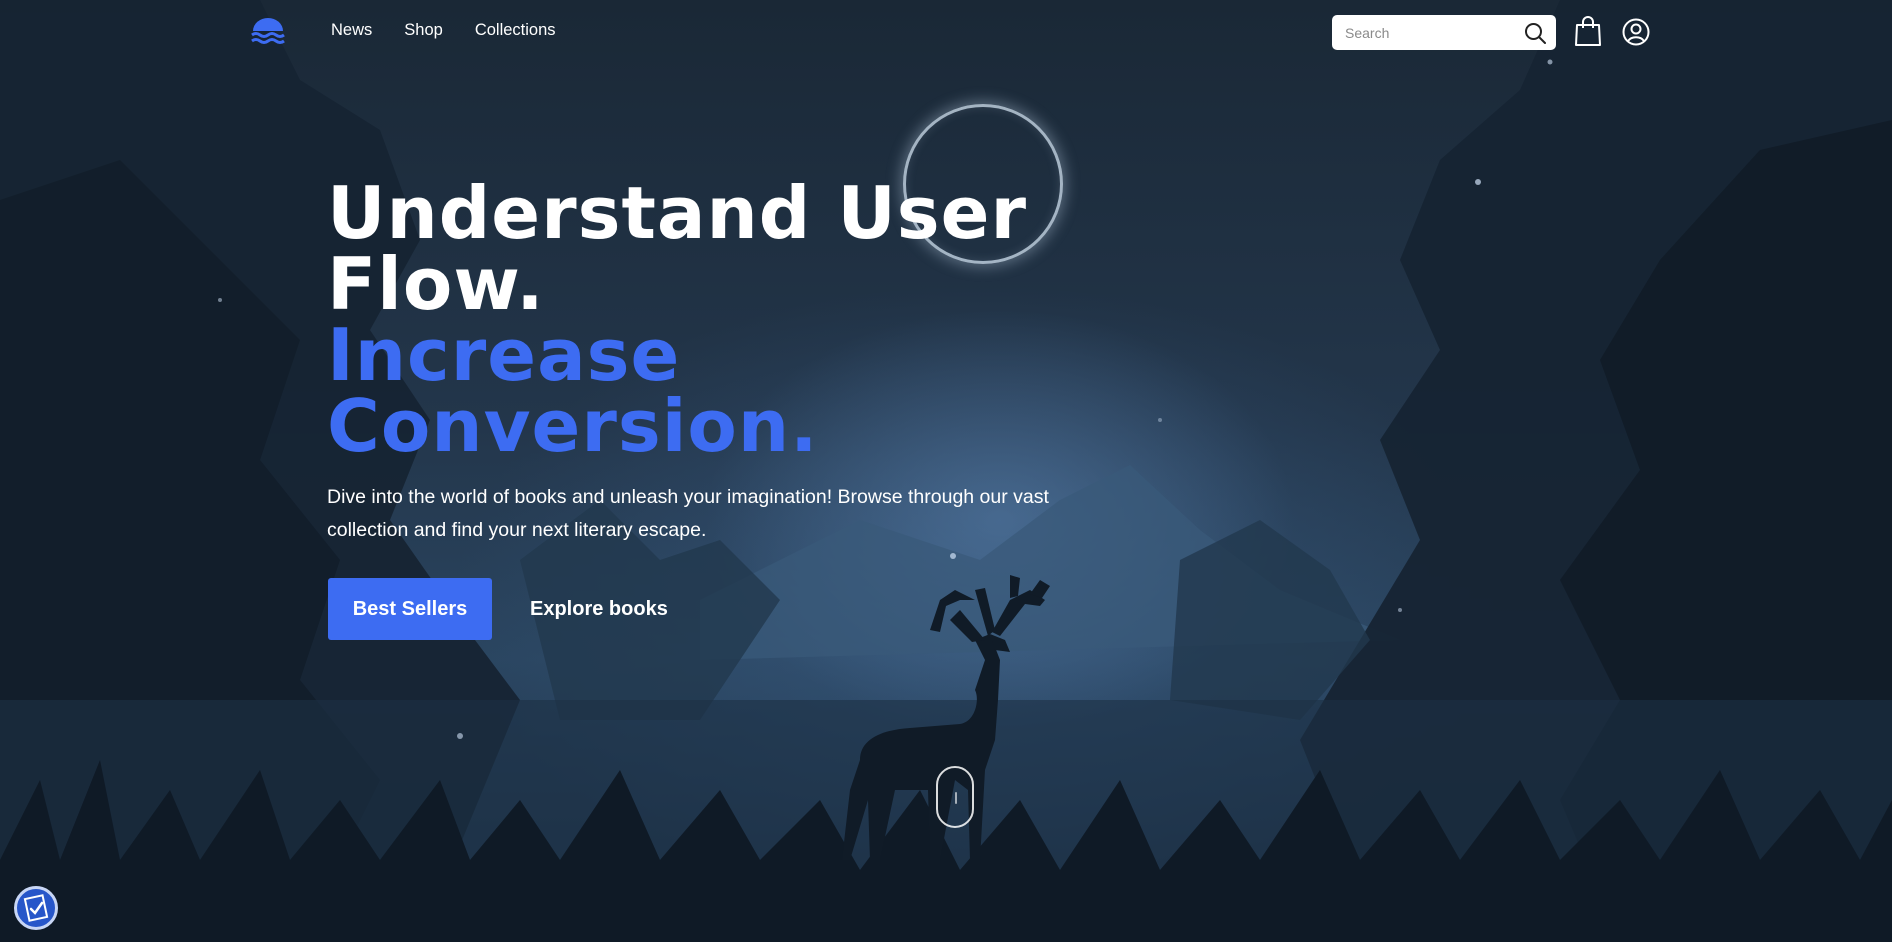 This screenshot has width=1892, height=942. I want to click on headline-line-2: Flow., so click(436, 284).